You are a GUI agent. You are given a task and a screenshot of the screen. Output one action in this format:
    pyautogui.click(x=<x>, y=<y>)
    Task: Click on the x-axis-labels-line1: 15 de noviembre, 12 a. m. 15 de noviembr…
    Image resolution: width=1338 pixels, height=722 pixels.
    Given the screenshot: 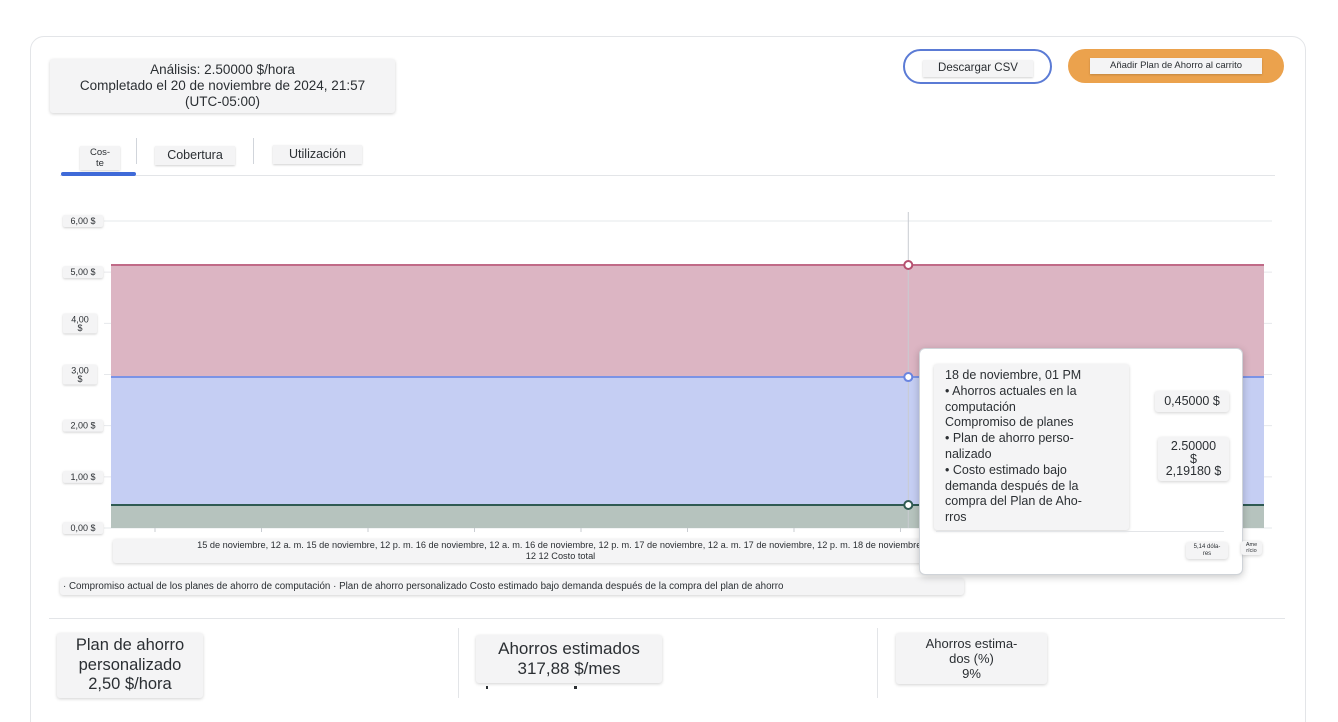 What is the action you would take?
    pyautogui.click(x=560, y=545)
    